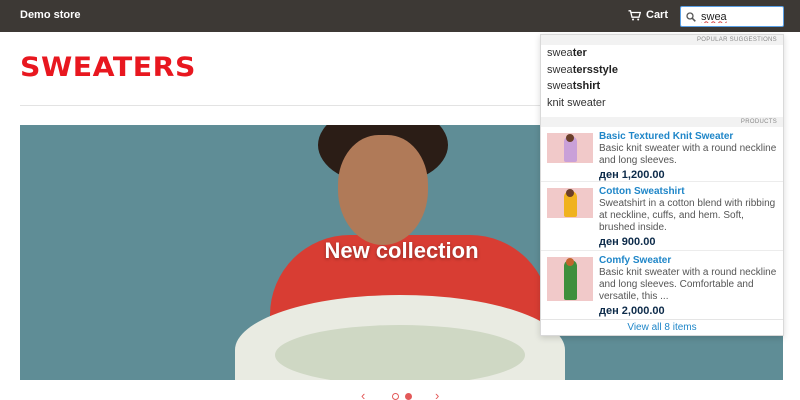 Image resolution: width=800 pixels, height=400 pixels. Describe the element at coordinates (662, 122) in the screenshot. I see `products-heading: PRODUCTS` at that location.